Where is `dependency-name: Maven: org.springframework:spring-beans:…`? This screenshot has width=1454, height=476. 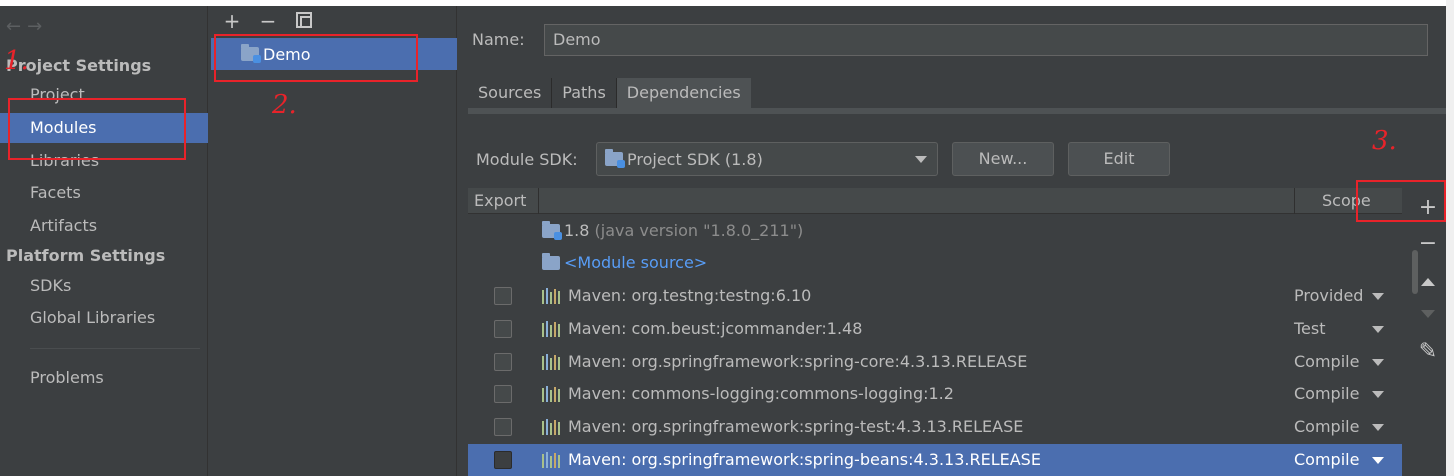 dependency-name: Maven: org.springframework:spring-beans:… is located at coordinates (804, 459).